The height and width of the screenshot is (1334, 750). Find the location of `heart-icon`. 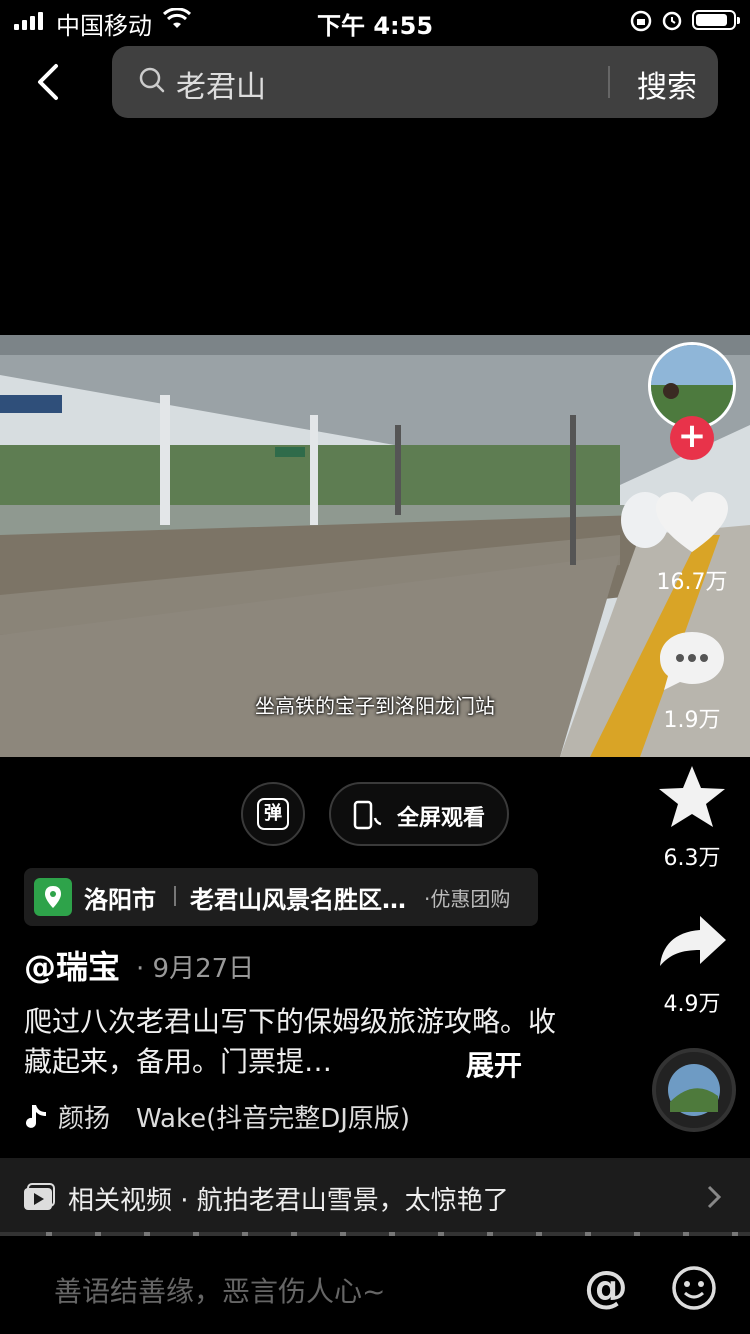

heart-icon is located at coordinates (692, 523).